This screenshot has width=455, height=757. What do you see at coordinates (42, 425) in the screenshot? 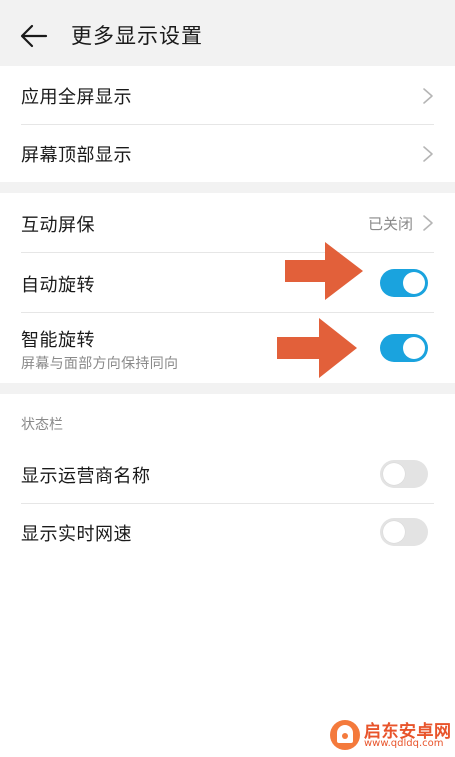
I see `section-title-status-bar: 状态栏` at bounding box center [42, 425].